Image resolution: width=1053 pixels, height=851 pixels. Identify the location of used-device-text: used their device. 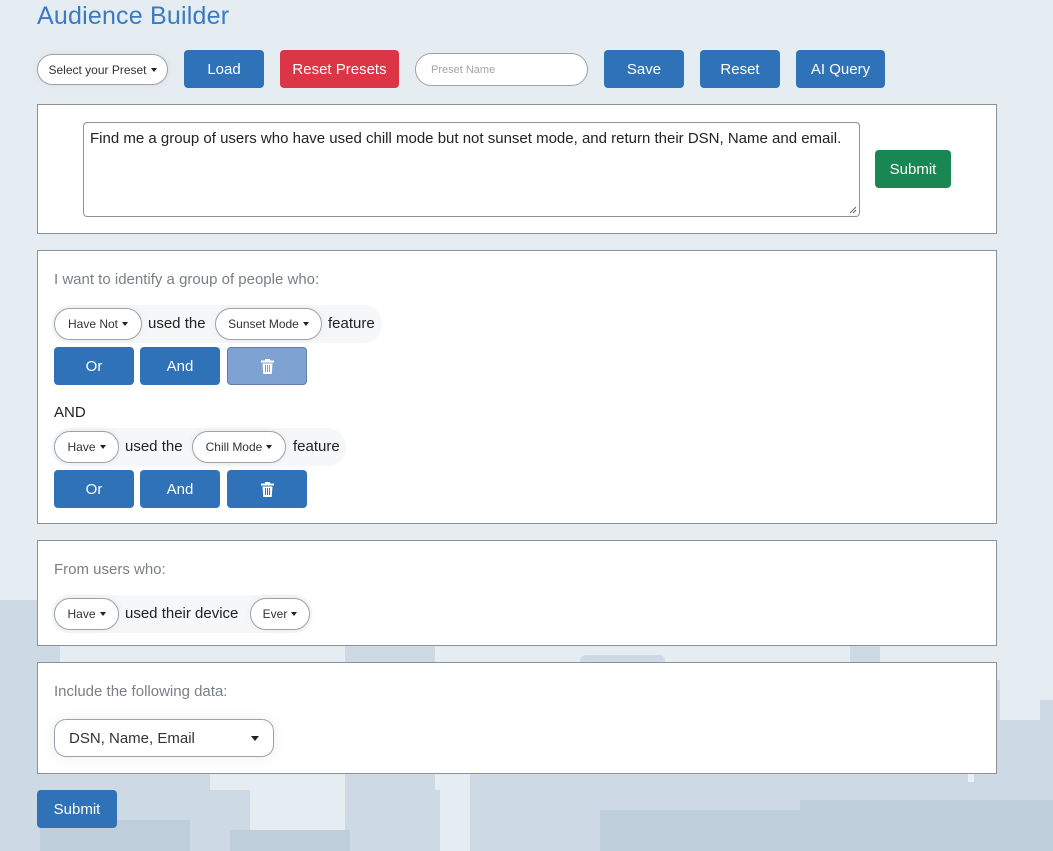
(182, 613).